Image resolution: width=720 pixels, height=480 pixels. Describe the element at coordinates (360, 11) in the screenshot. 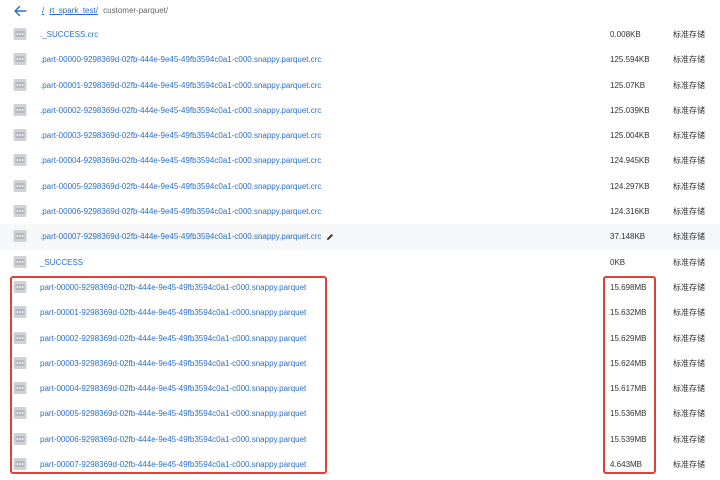

I see `breadcrumb-bar: / rt_spark_test/ customer-parquet/` at that location.